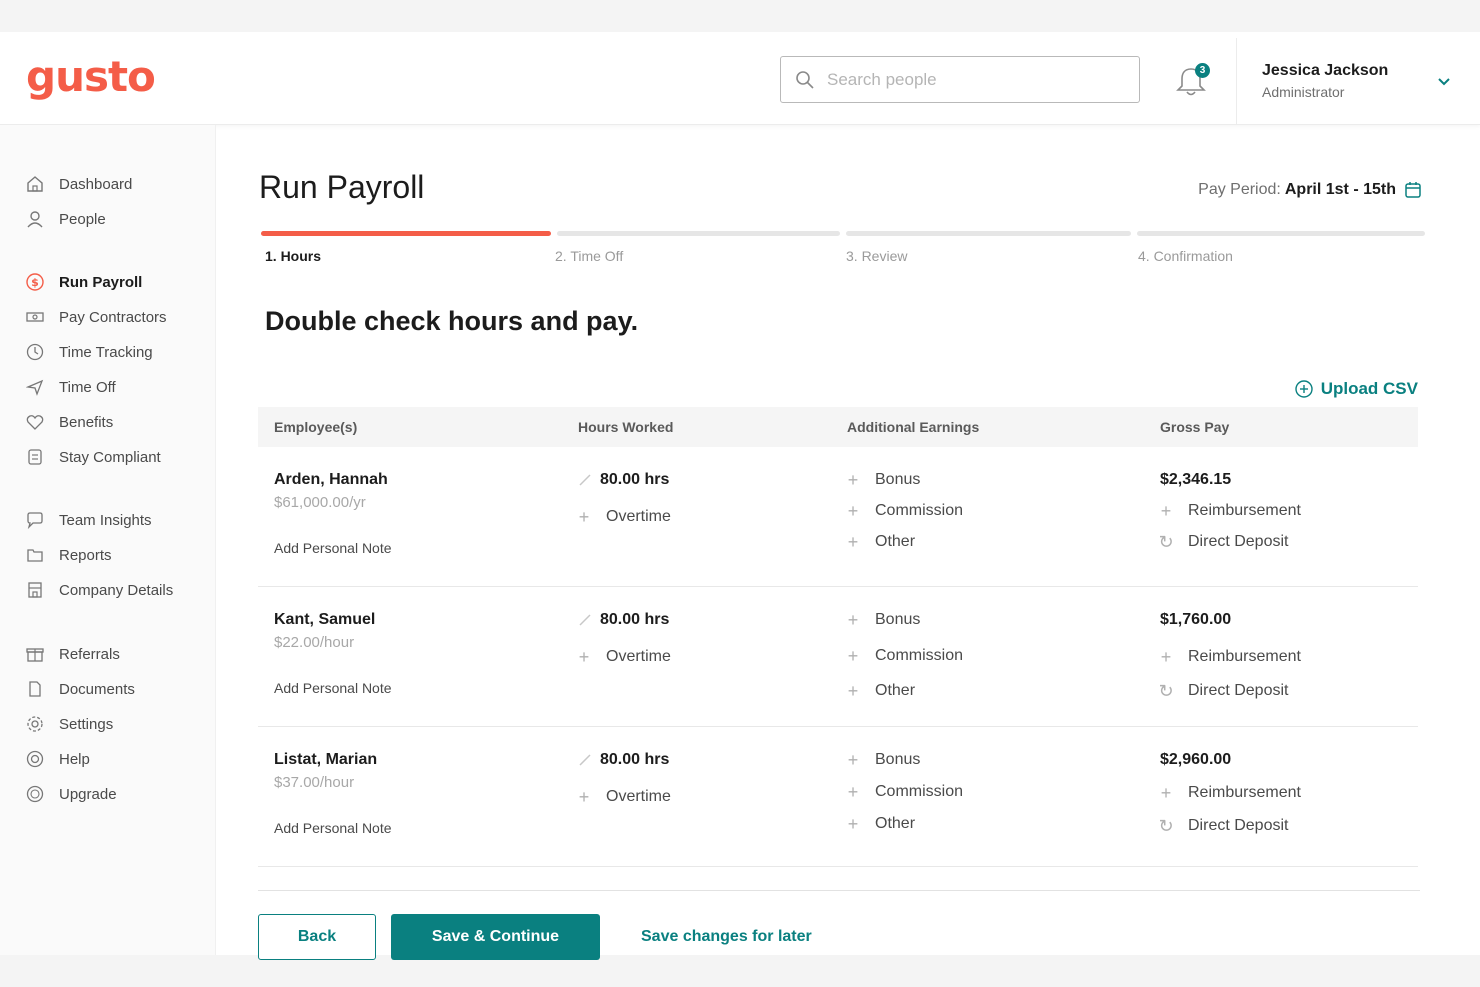 Image resolution: width=1480 pixels, height=987 pixels. I want to click on sidebar-item-label: Pay Contractors, so click(113, 317).